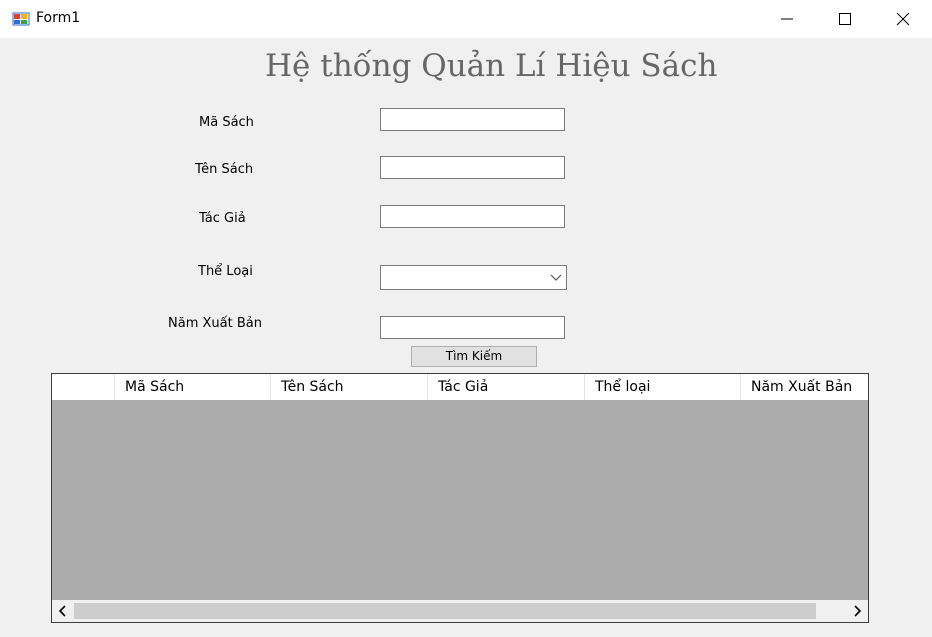 This screenshot has width=932, height=637. I want to click on maximize-icon, so click(845, 19).